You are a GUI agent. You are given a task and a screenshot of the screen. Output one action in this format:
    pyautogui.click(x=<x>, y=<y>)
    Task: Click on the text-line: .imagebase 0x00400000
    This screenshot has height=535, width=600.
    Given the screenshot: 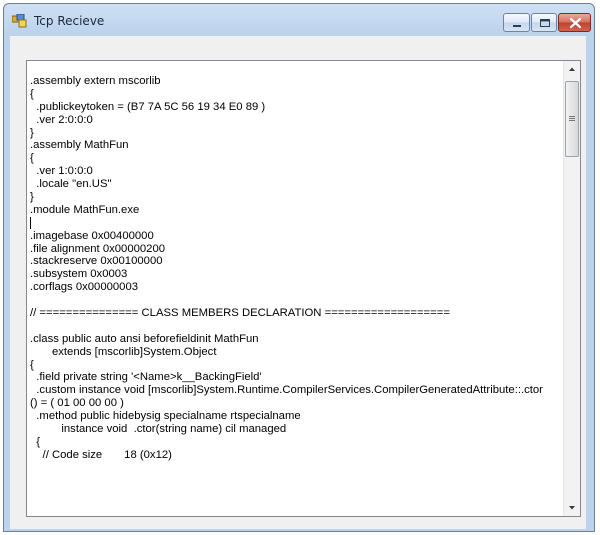 What is the action you would take?
    pyautogui.click(x=92, y=235)
    